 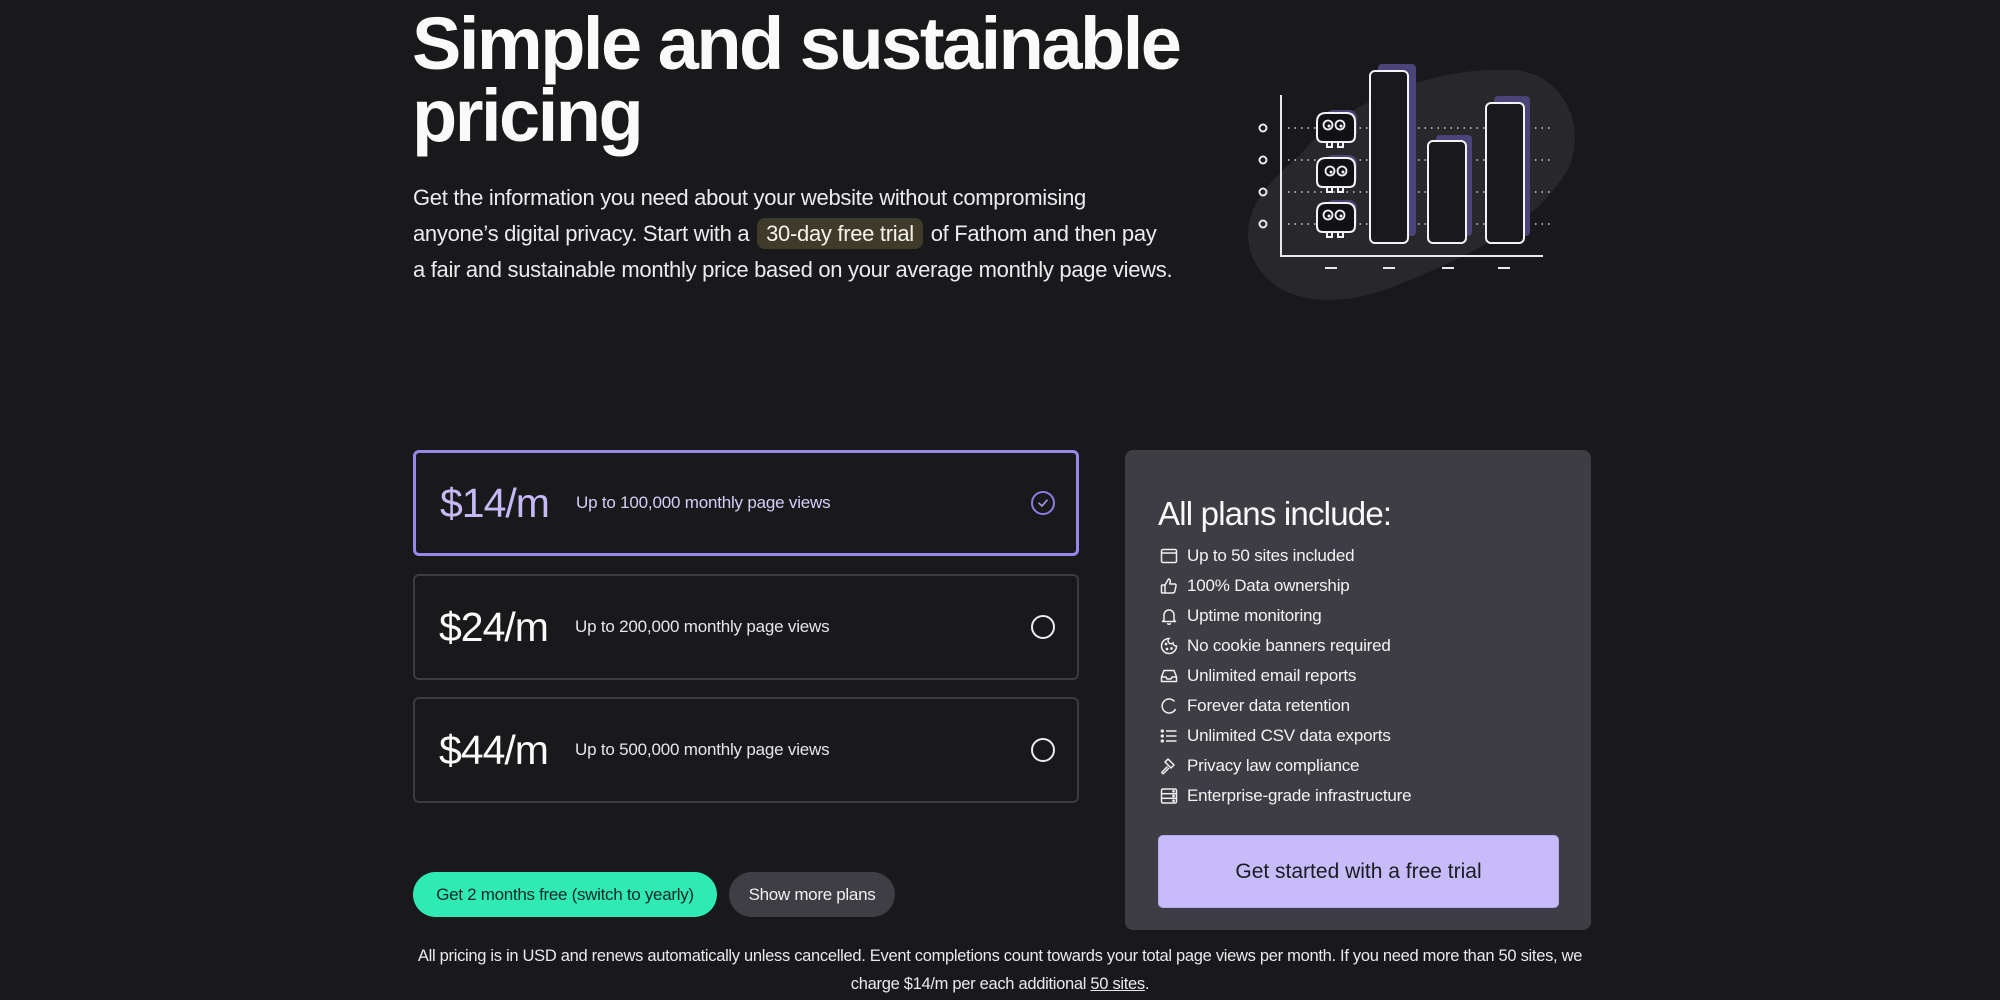 I want to click on plan-option-14: $14/m Up to 100,000 monthly page views, so click(x=746, y=503).